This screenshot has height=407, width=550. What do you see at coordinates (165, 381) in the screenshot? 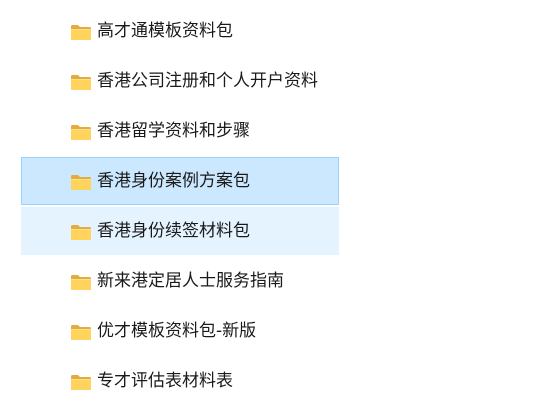
I see `folder-label: 专才评估表材料表` at bounding box center [165, 381].